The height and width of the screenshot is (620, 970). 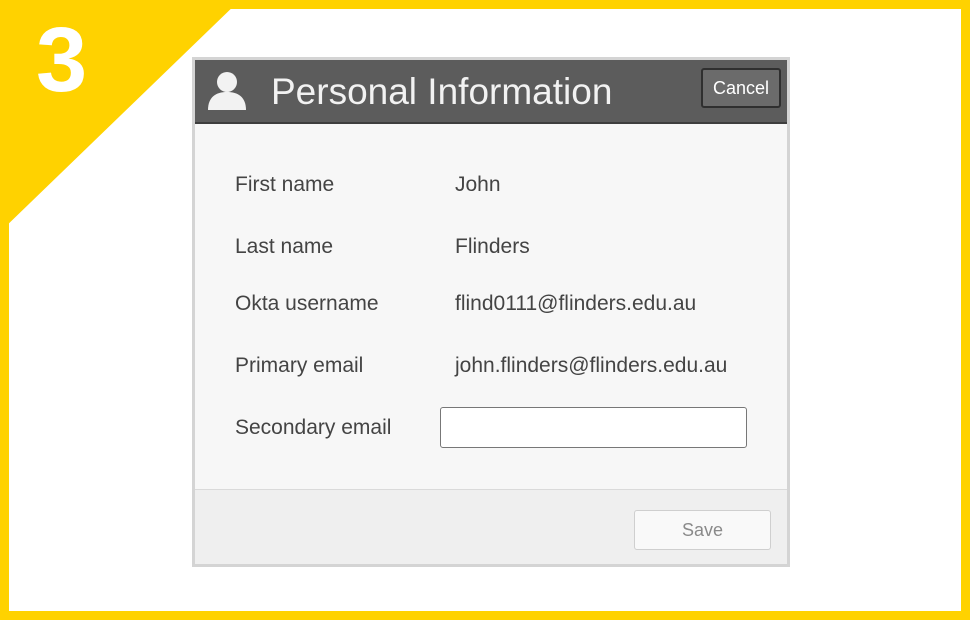 What do you see at coordinates (702, 530) in the screenshot?
I see `save-button: Save` at bounding box center [702, 530].